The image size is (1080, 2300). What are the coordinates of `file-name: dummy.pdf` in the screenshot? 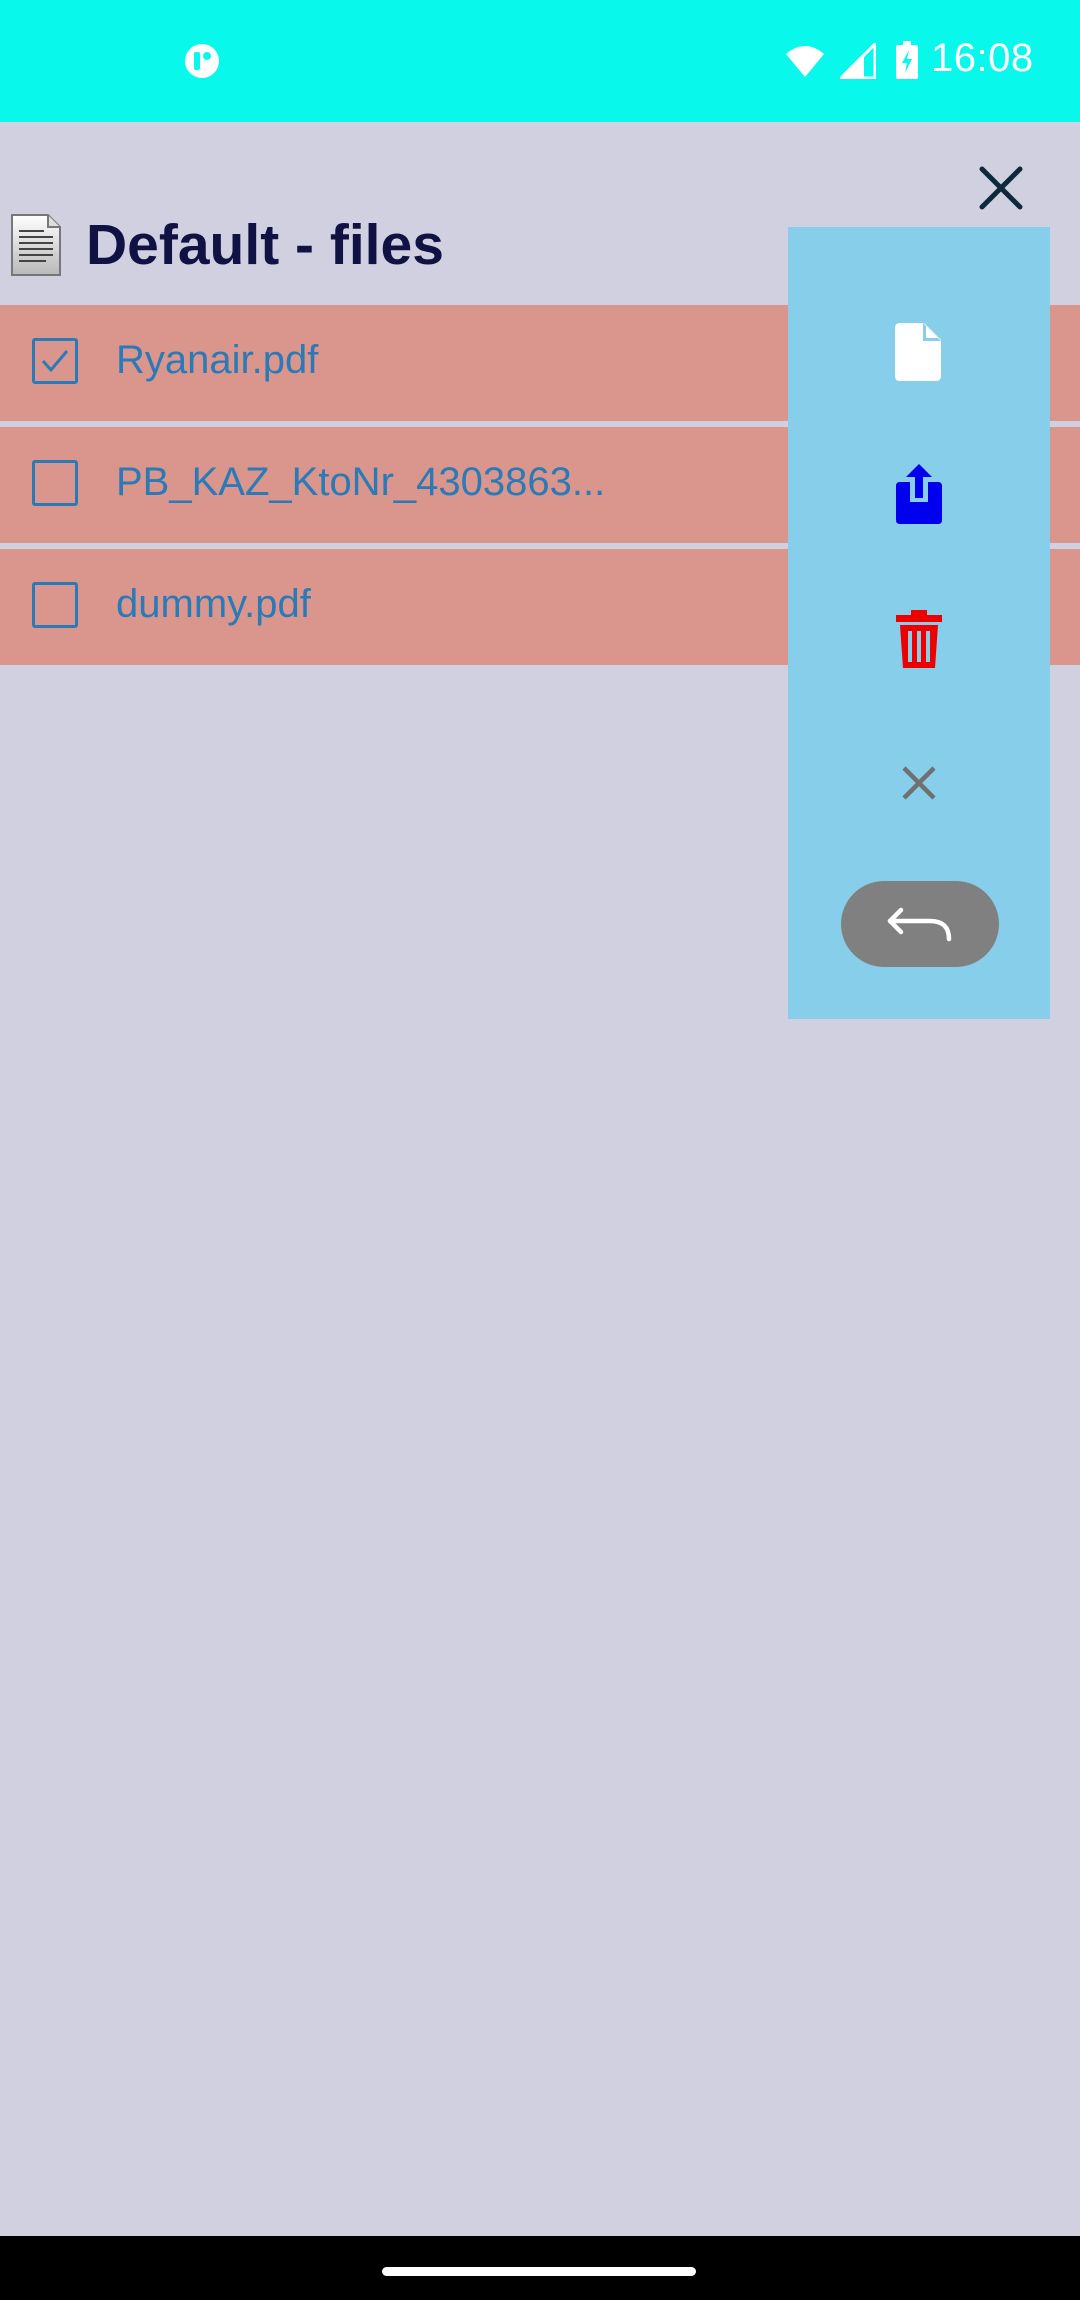 It's located at (213, 604).